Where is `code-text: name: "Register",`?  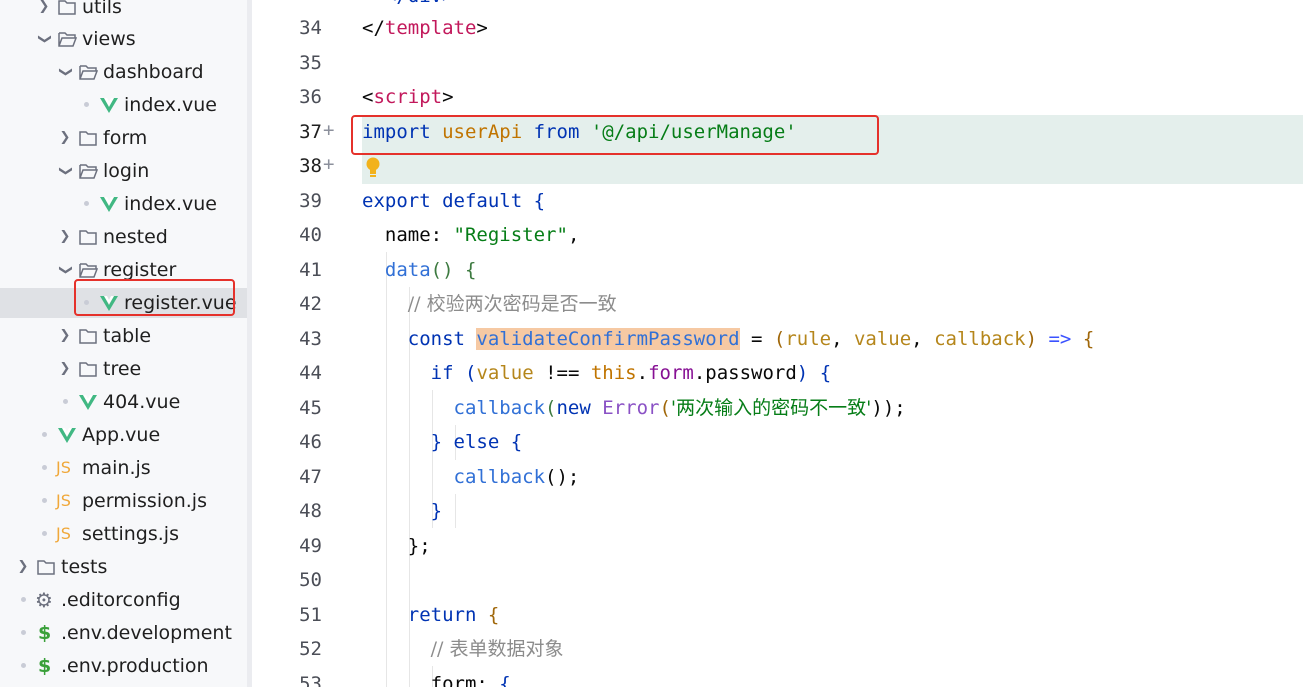 code-text: name: "Register", is located at coordinates (482, 235).